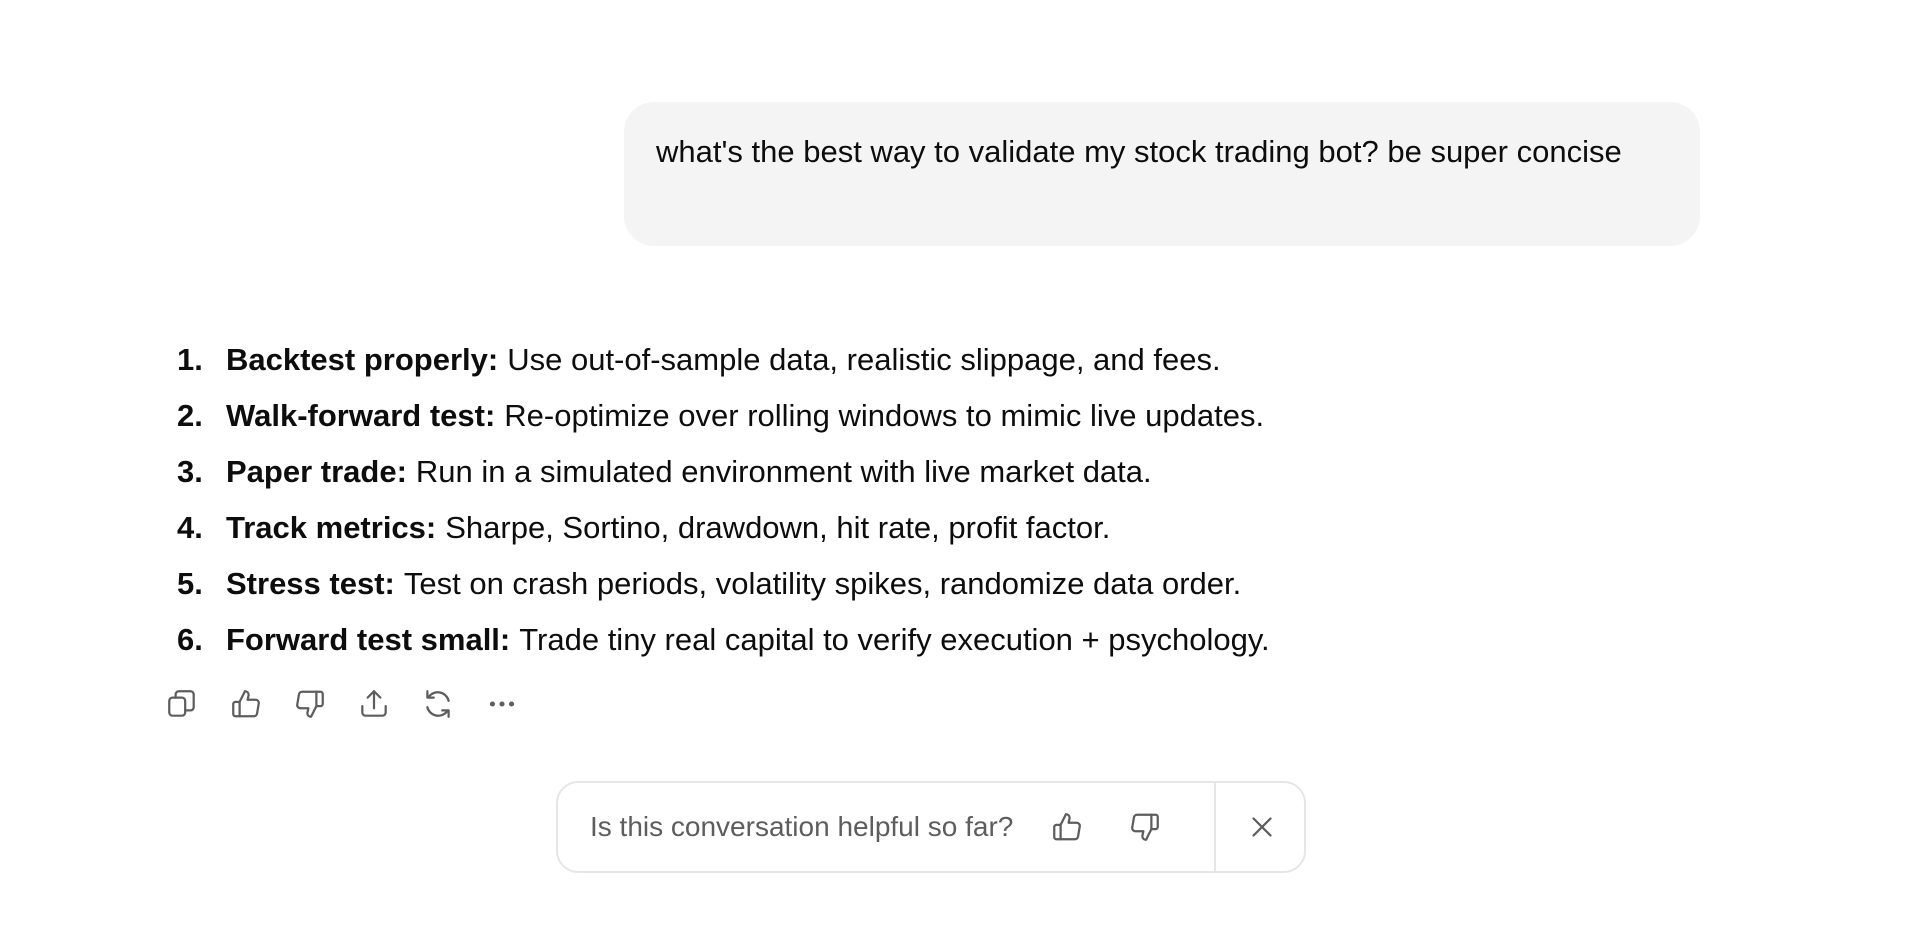 This screenshot has width=1920, height=942. I want to click on conversation-feedback-bar: Is this conversation helpful so far?, so click(931, 827).